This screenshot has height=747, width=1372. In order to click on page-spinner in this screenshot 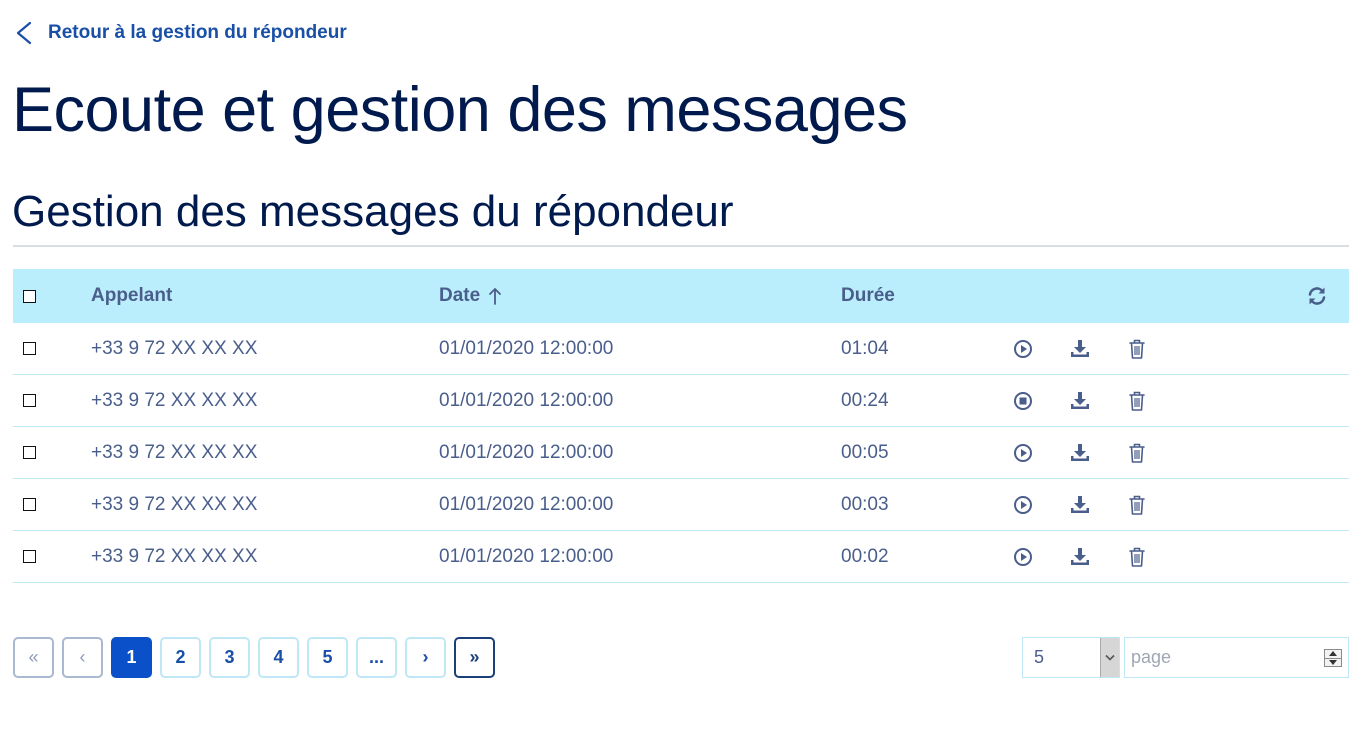, I will do `click(1333, 658)`.